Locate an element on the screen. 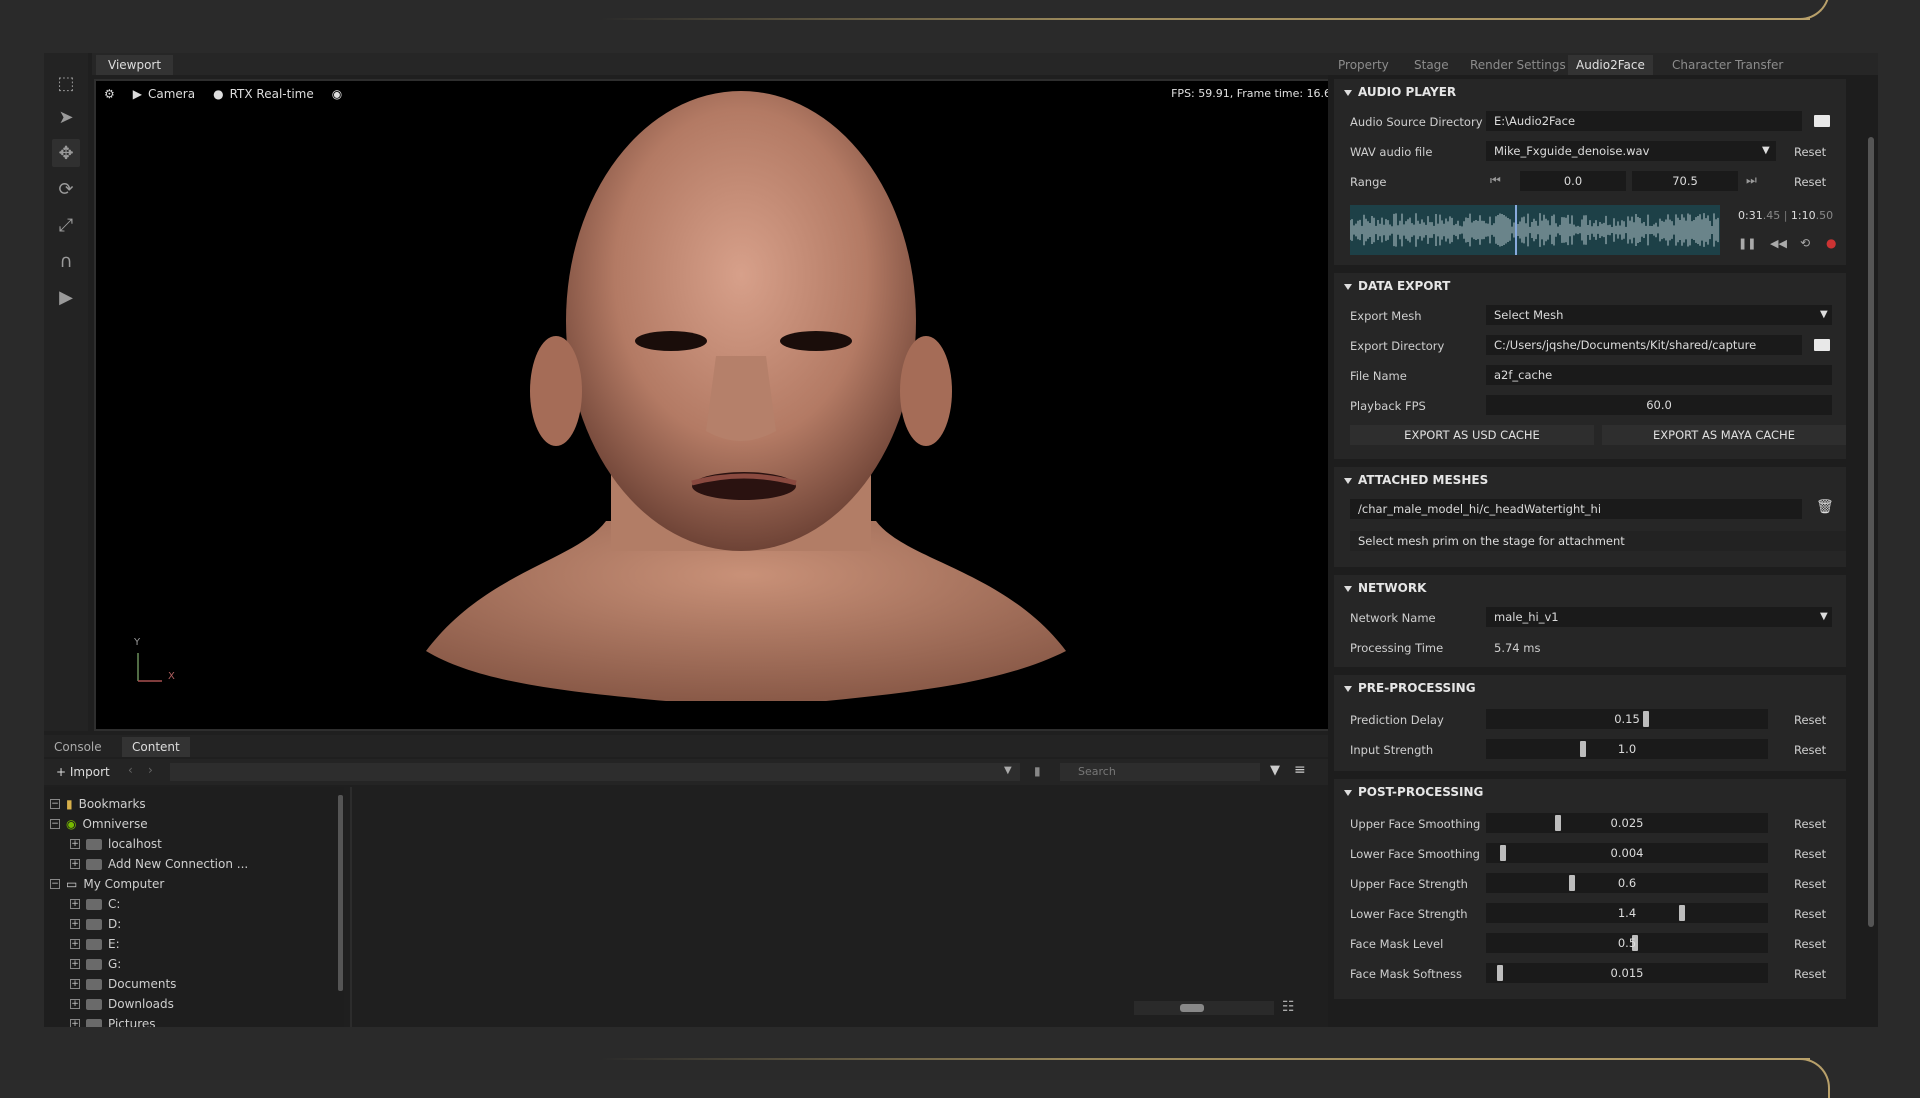 The image size is (1920, 1098). tab-console: Console is located at coordinates (78, 747).